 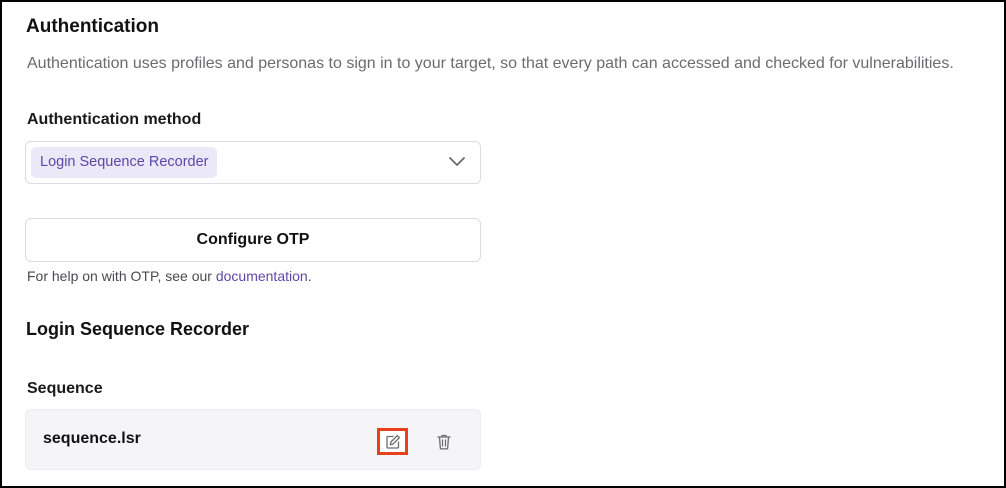 What do you see at coordinates (124, 162) in the screenshot?
I see `selected-method-chip: Login Sequence Recorder` at bounding box center [124, 162].